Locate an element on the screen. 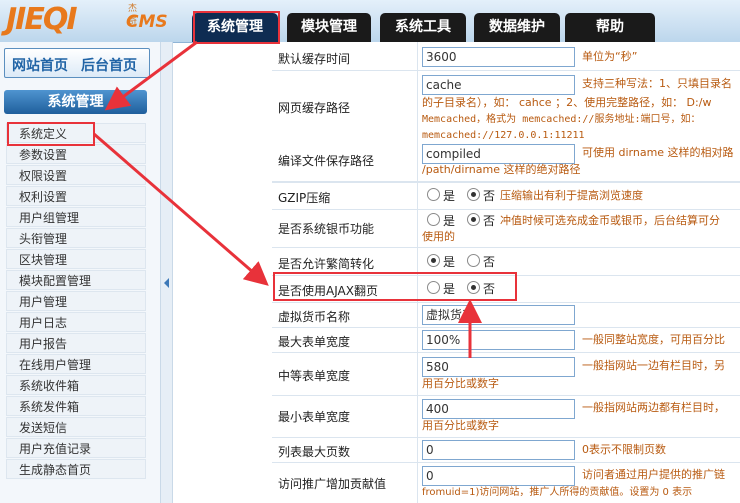 The image size is (740, 503). sidebar-item-module-config: 模块配置管理 is located at coordinates (76, 280).